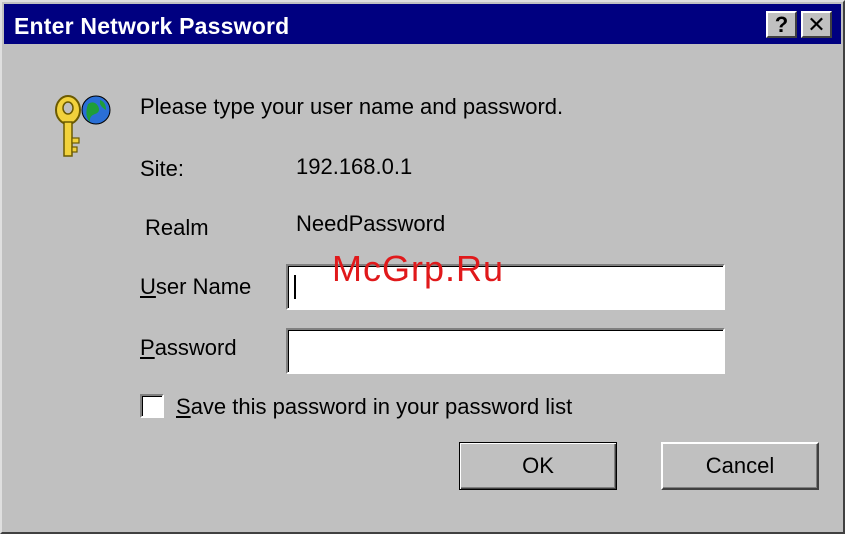 This screenshot has height=534, width=845. Describe the element at coordinates (352, 106) in the screenshot. I see `prompt-text: Please type your user name and password.` at that location.